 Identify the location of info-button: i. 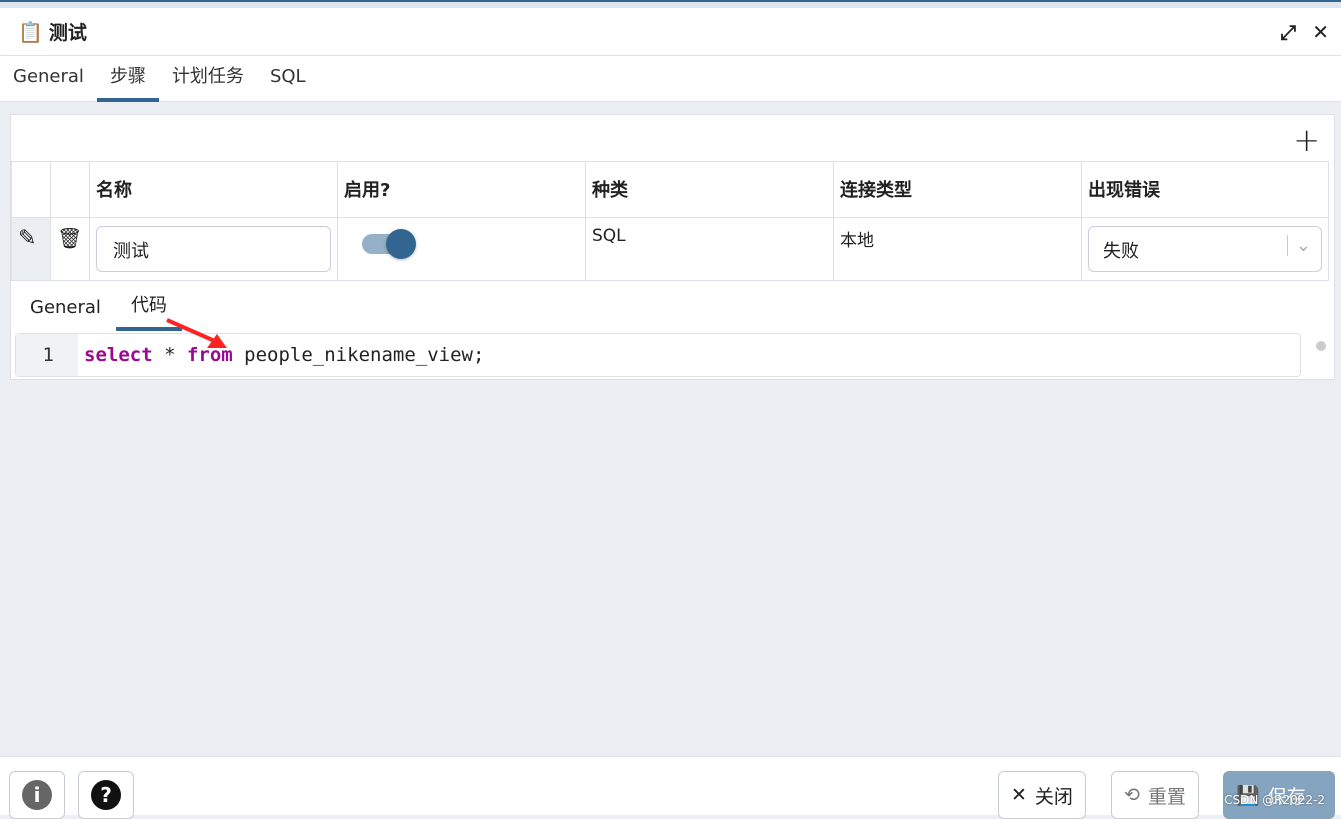
(37, 795).